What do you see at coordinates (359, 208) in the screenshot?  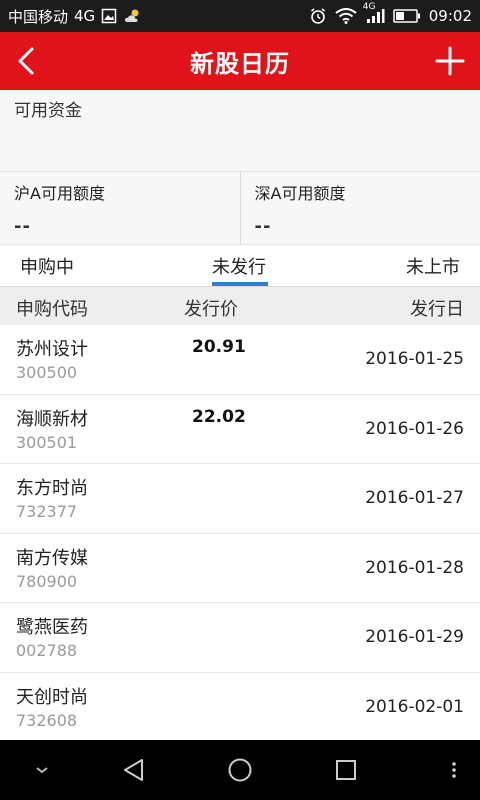 I see `sz-quota-cell: 深A可用额度 --` at bounding box center [359, 208].